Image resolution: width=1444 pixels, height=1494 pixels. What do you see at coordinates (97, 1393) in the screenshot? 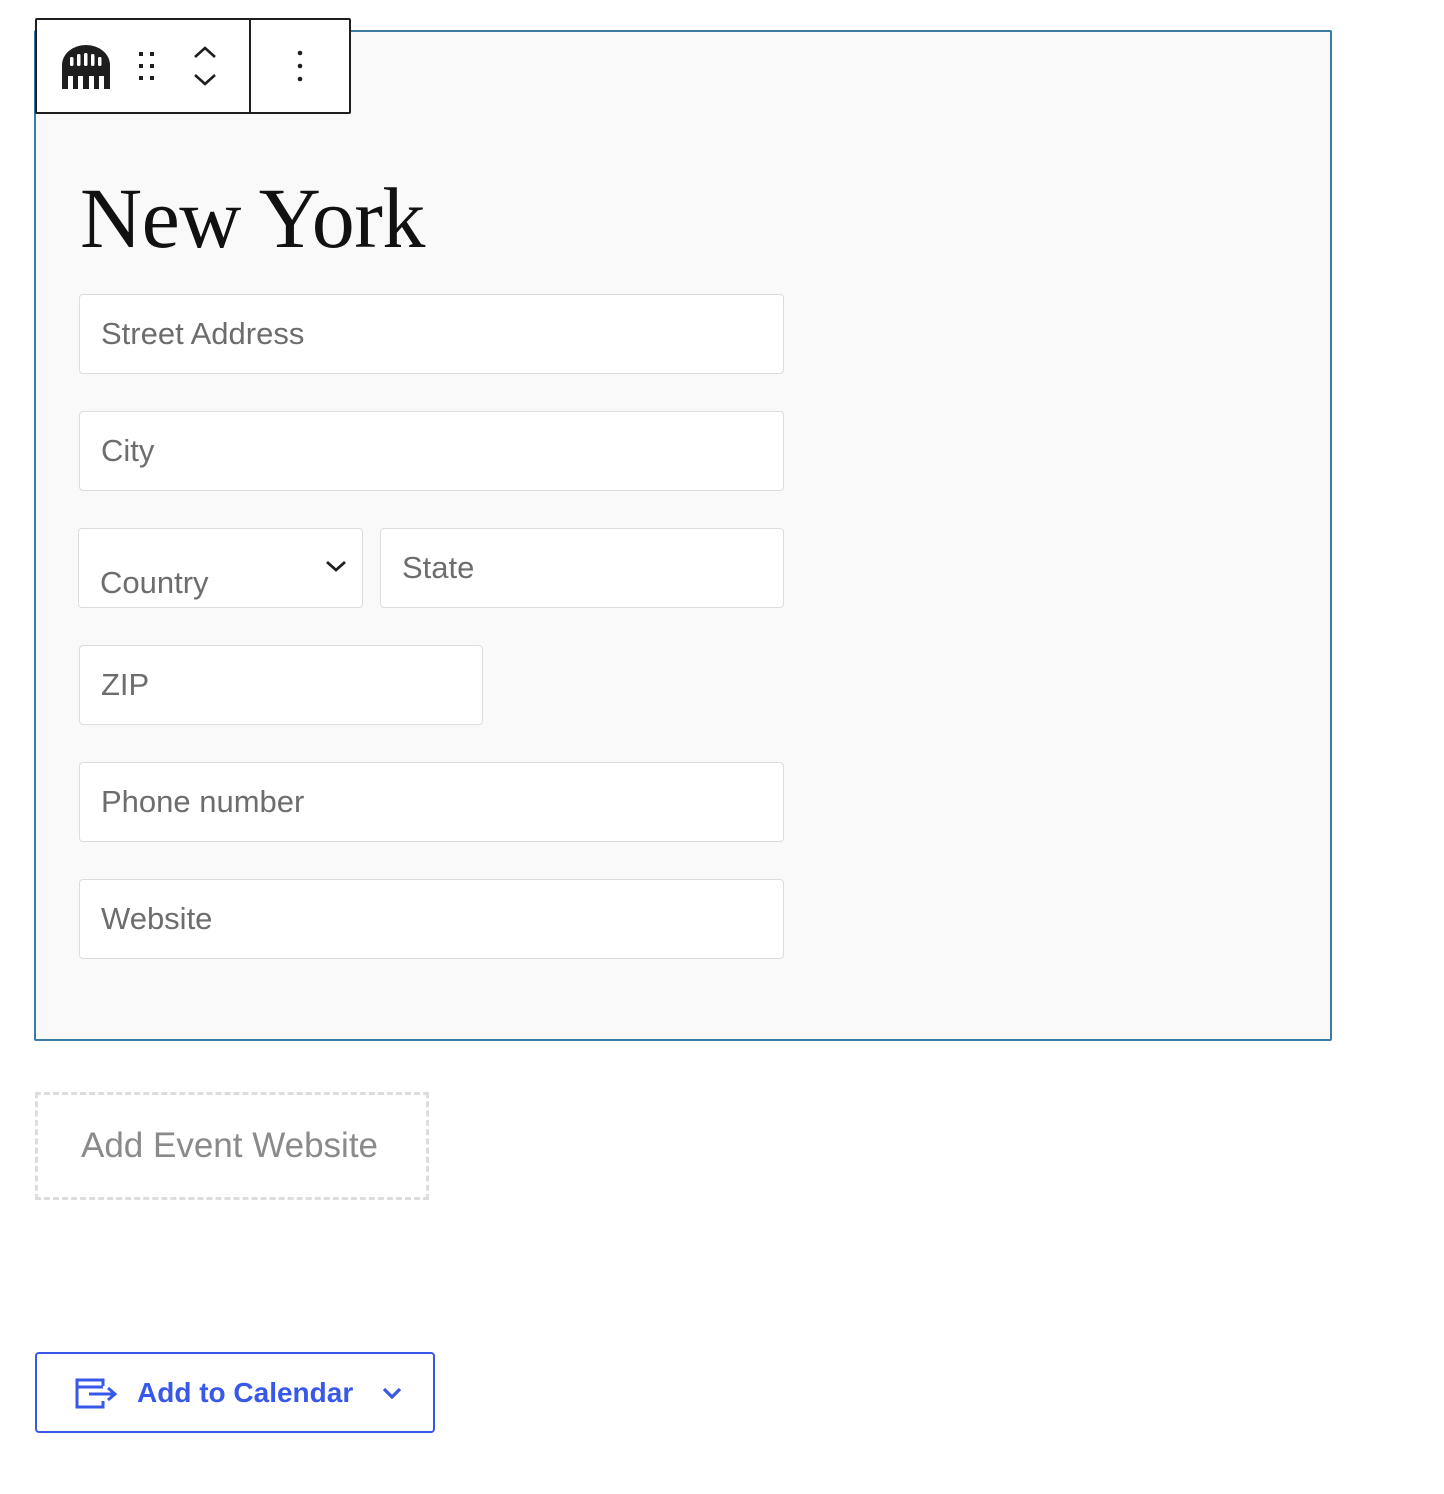
I see `calendar-export-icon` at bounding box center [97, 1393].